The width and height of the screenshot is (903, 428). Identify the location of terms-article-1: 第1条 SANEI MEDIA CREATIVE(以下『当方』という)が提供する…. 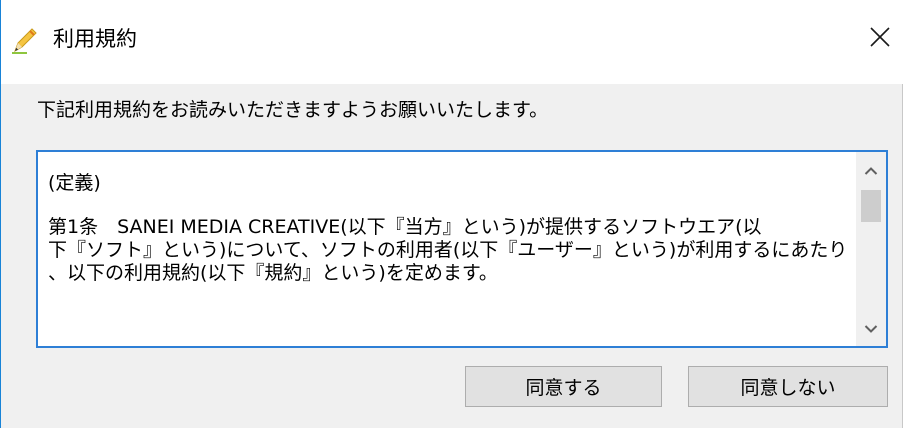
(448, 250).